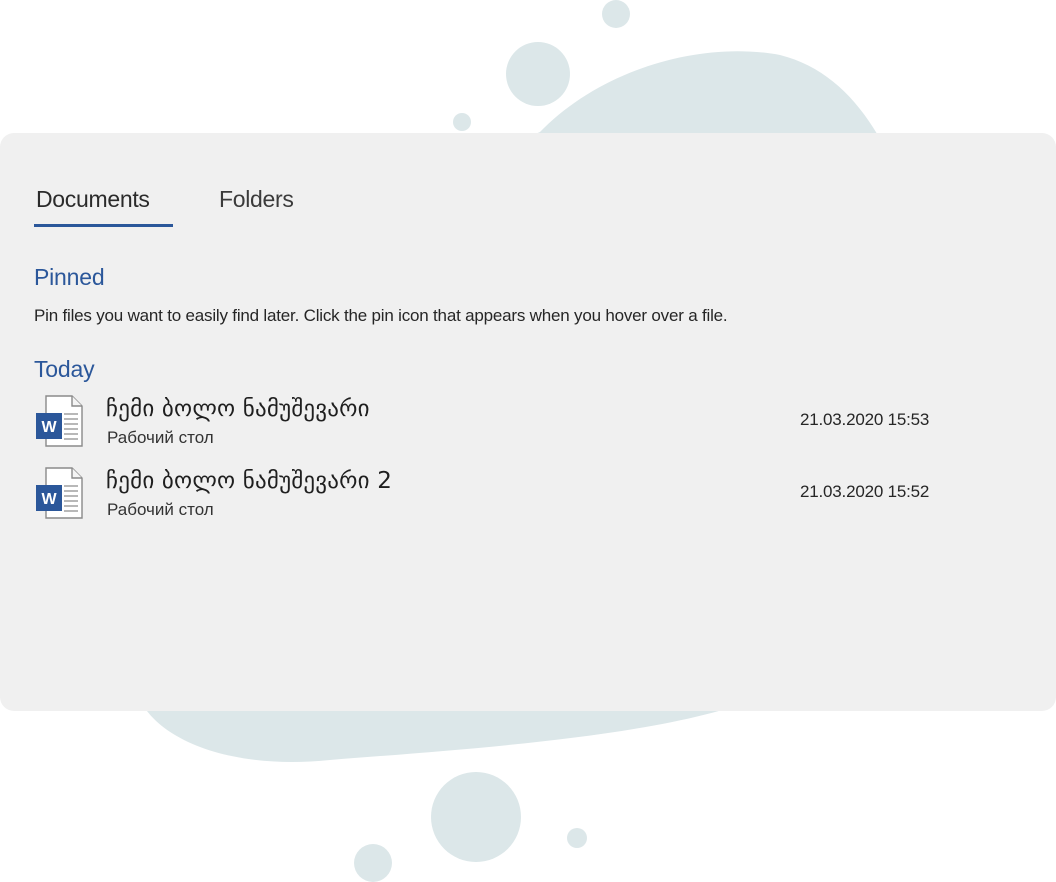  I want to click on file-name: ჩემი ბოლო ნამუშევარი, so click(238, 409).